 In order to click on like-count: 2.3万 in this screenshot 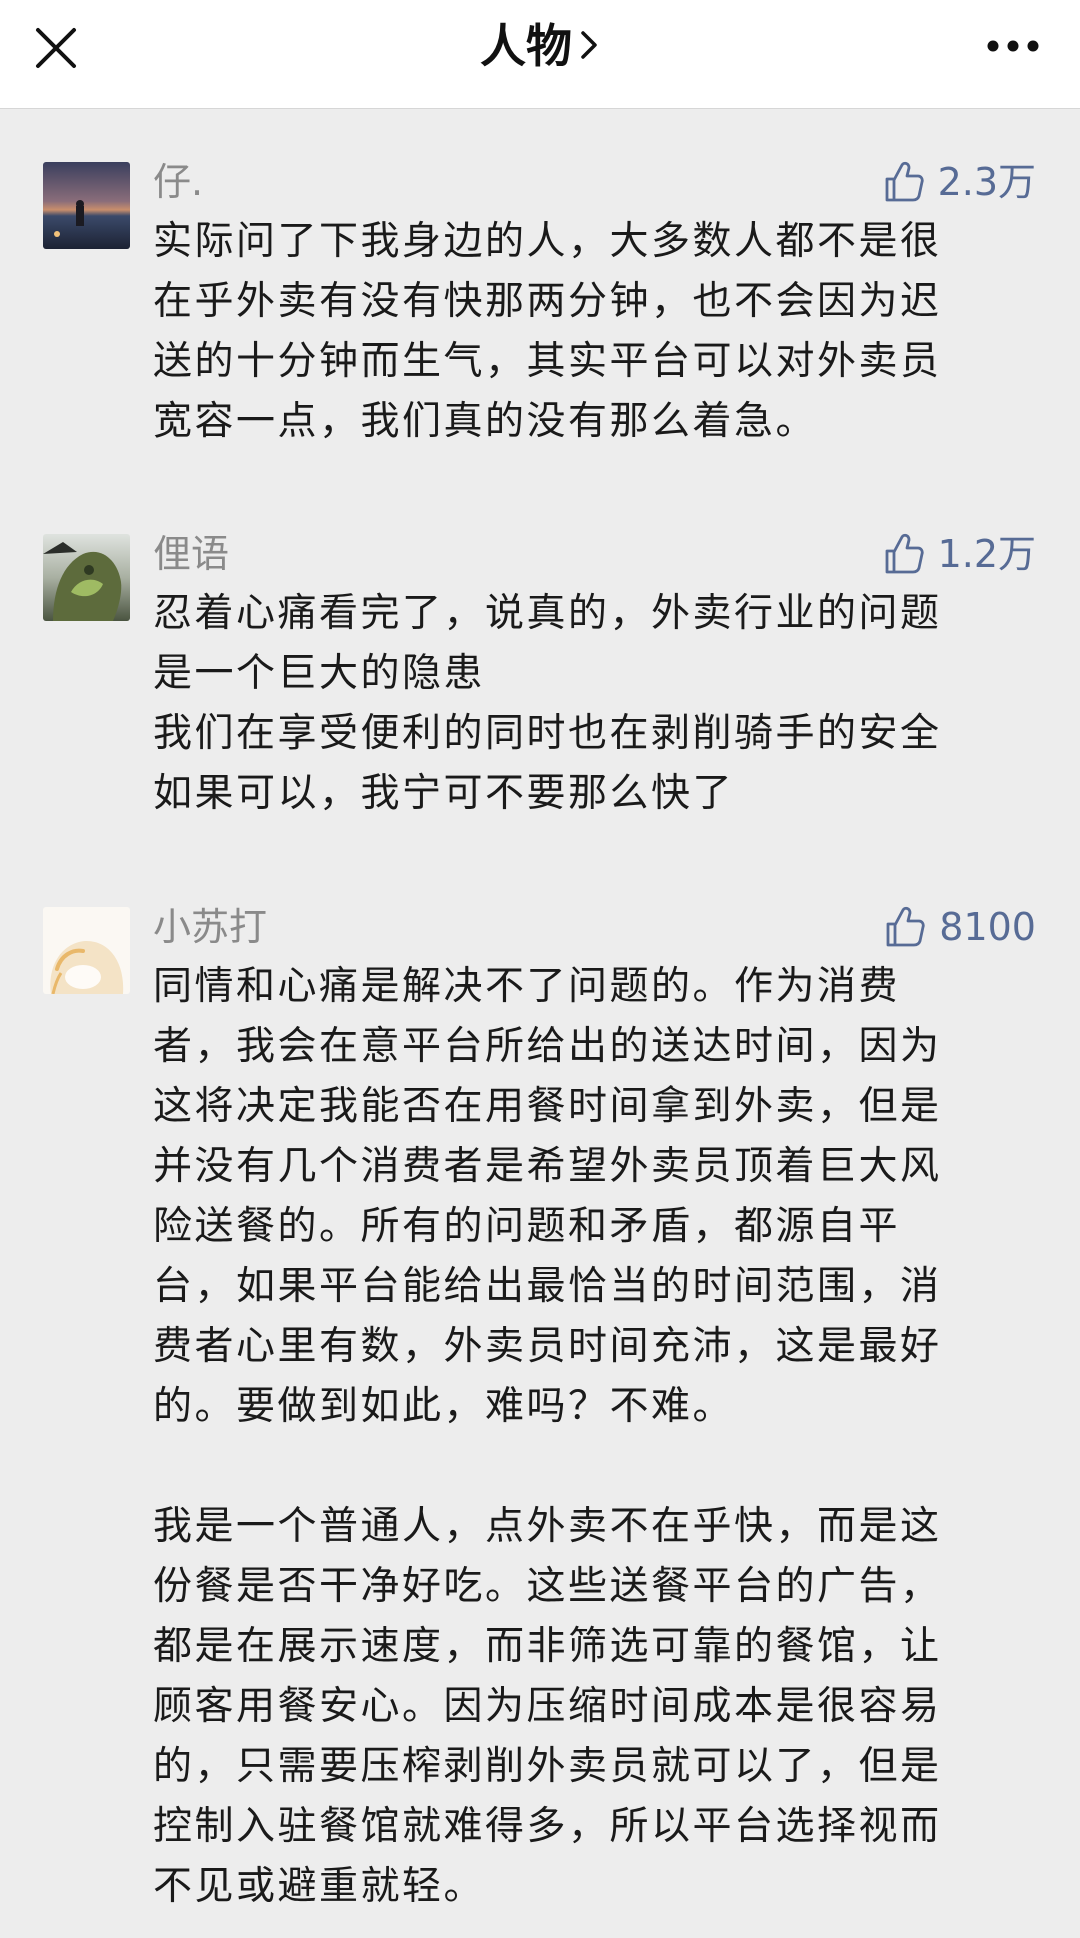, I will do `click(986, 182)`.